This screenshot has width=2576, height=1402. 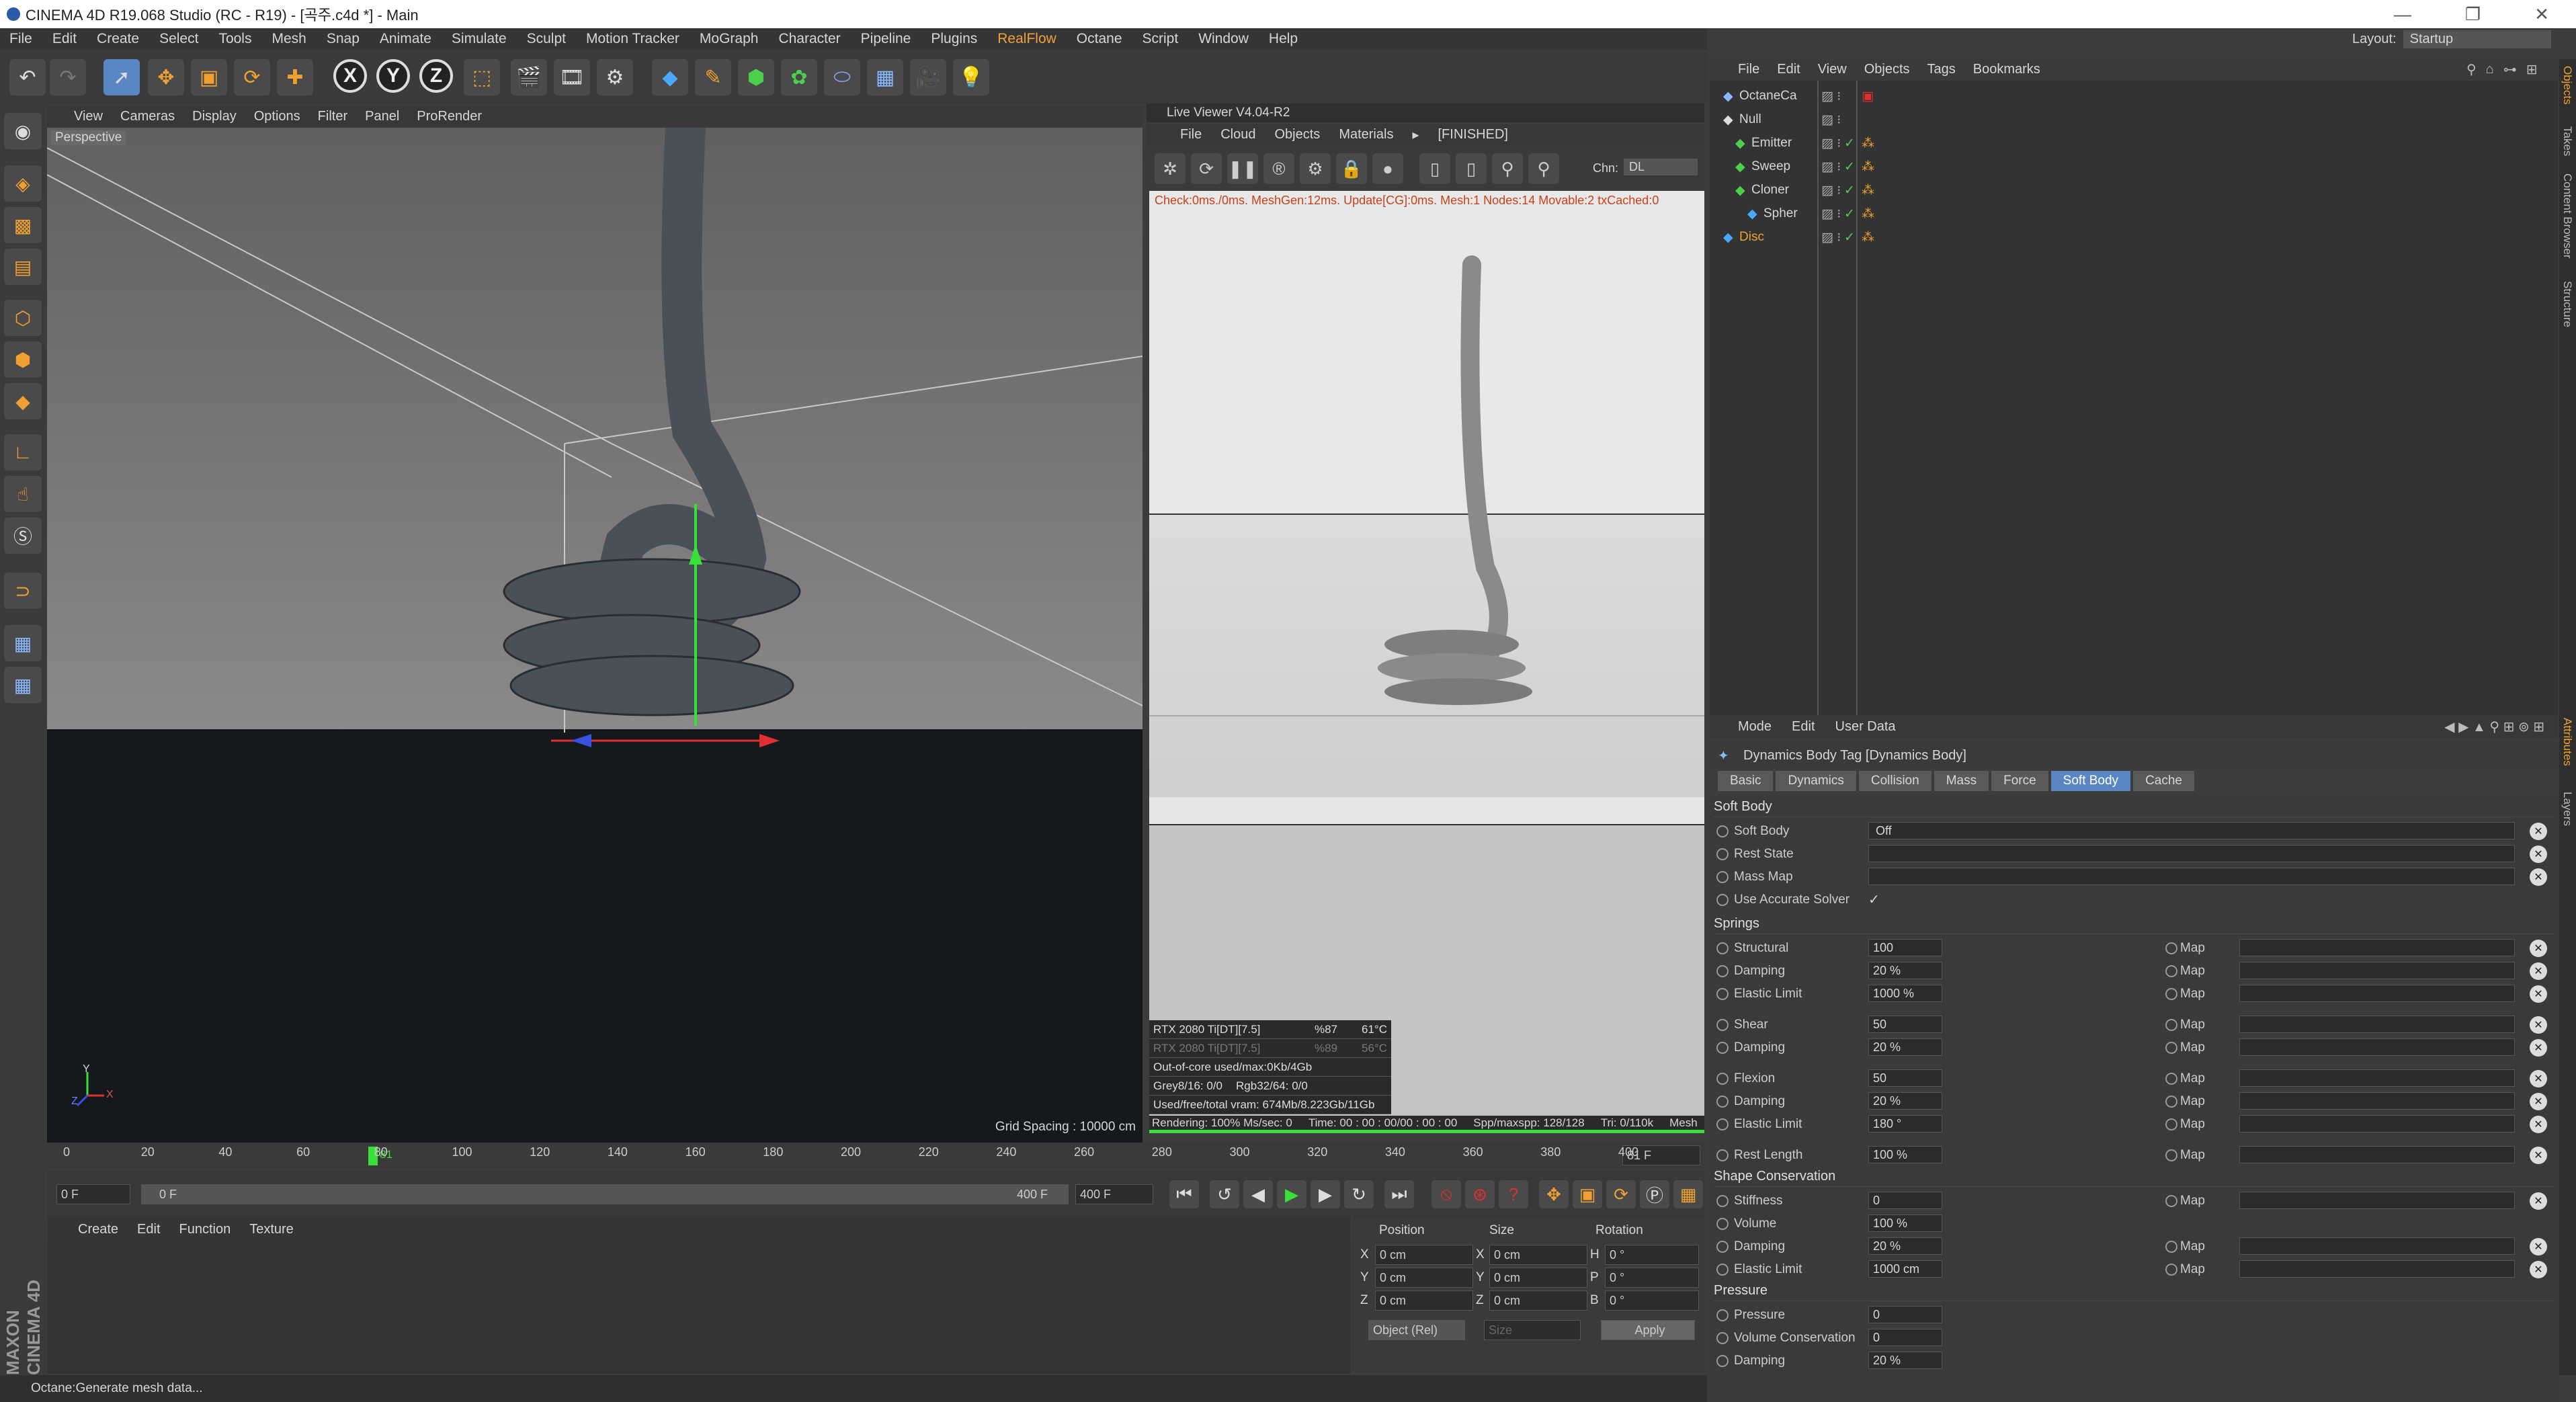 What do you see at coordinates (1223, 39) in the screenshot?
I see `menu-window: Window` at bounding box center [1223, 39].